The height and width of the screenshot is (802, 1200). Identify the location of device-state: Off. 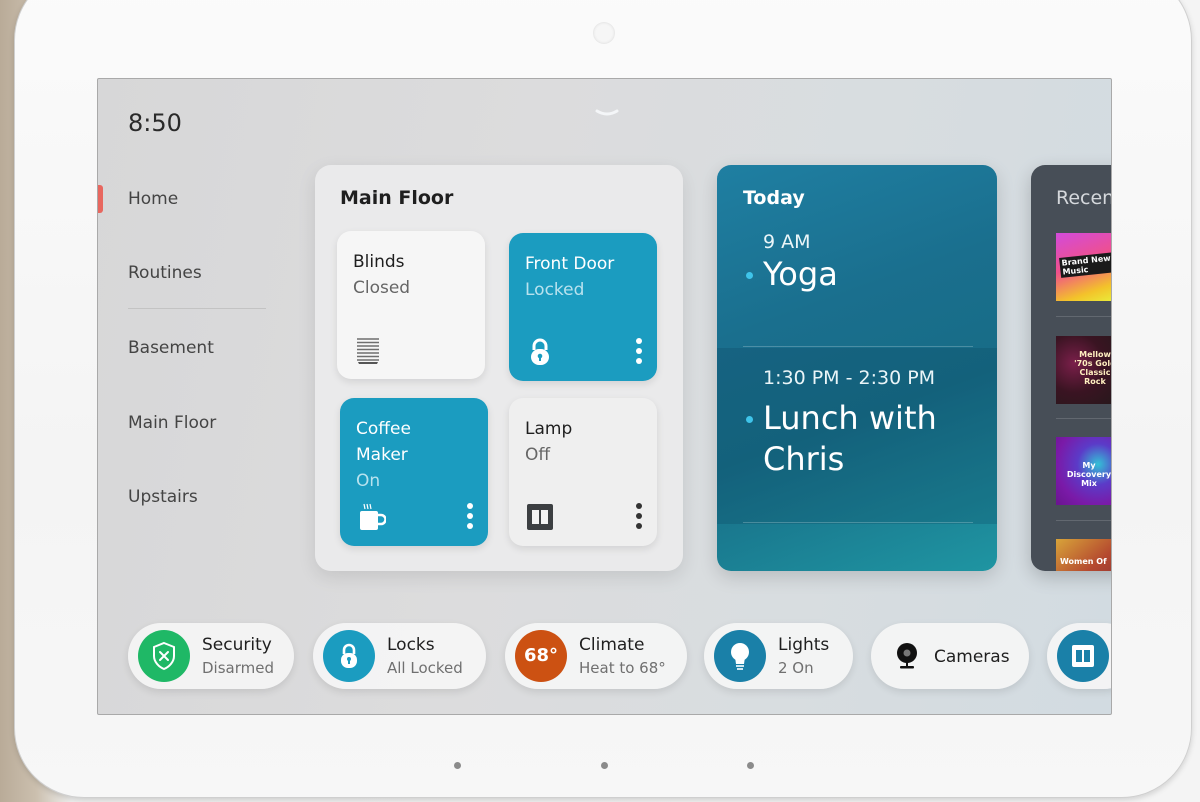
(538, 455).